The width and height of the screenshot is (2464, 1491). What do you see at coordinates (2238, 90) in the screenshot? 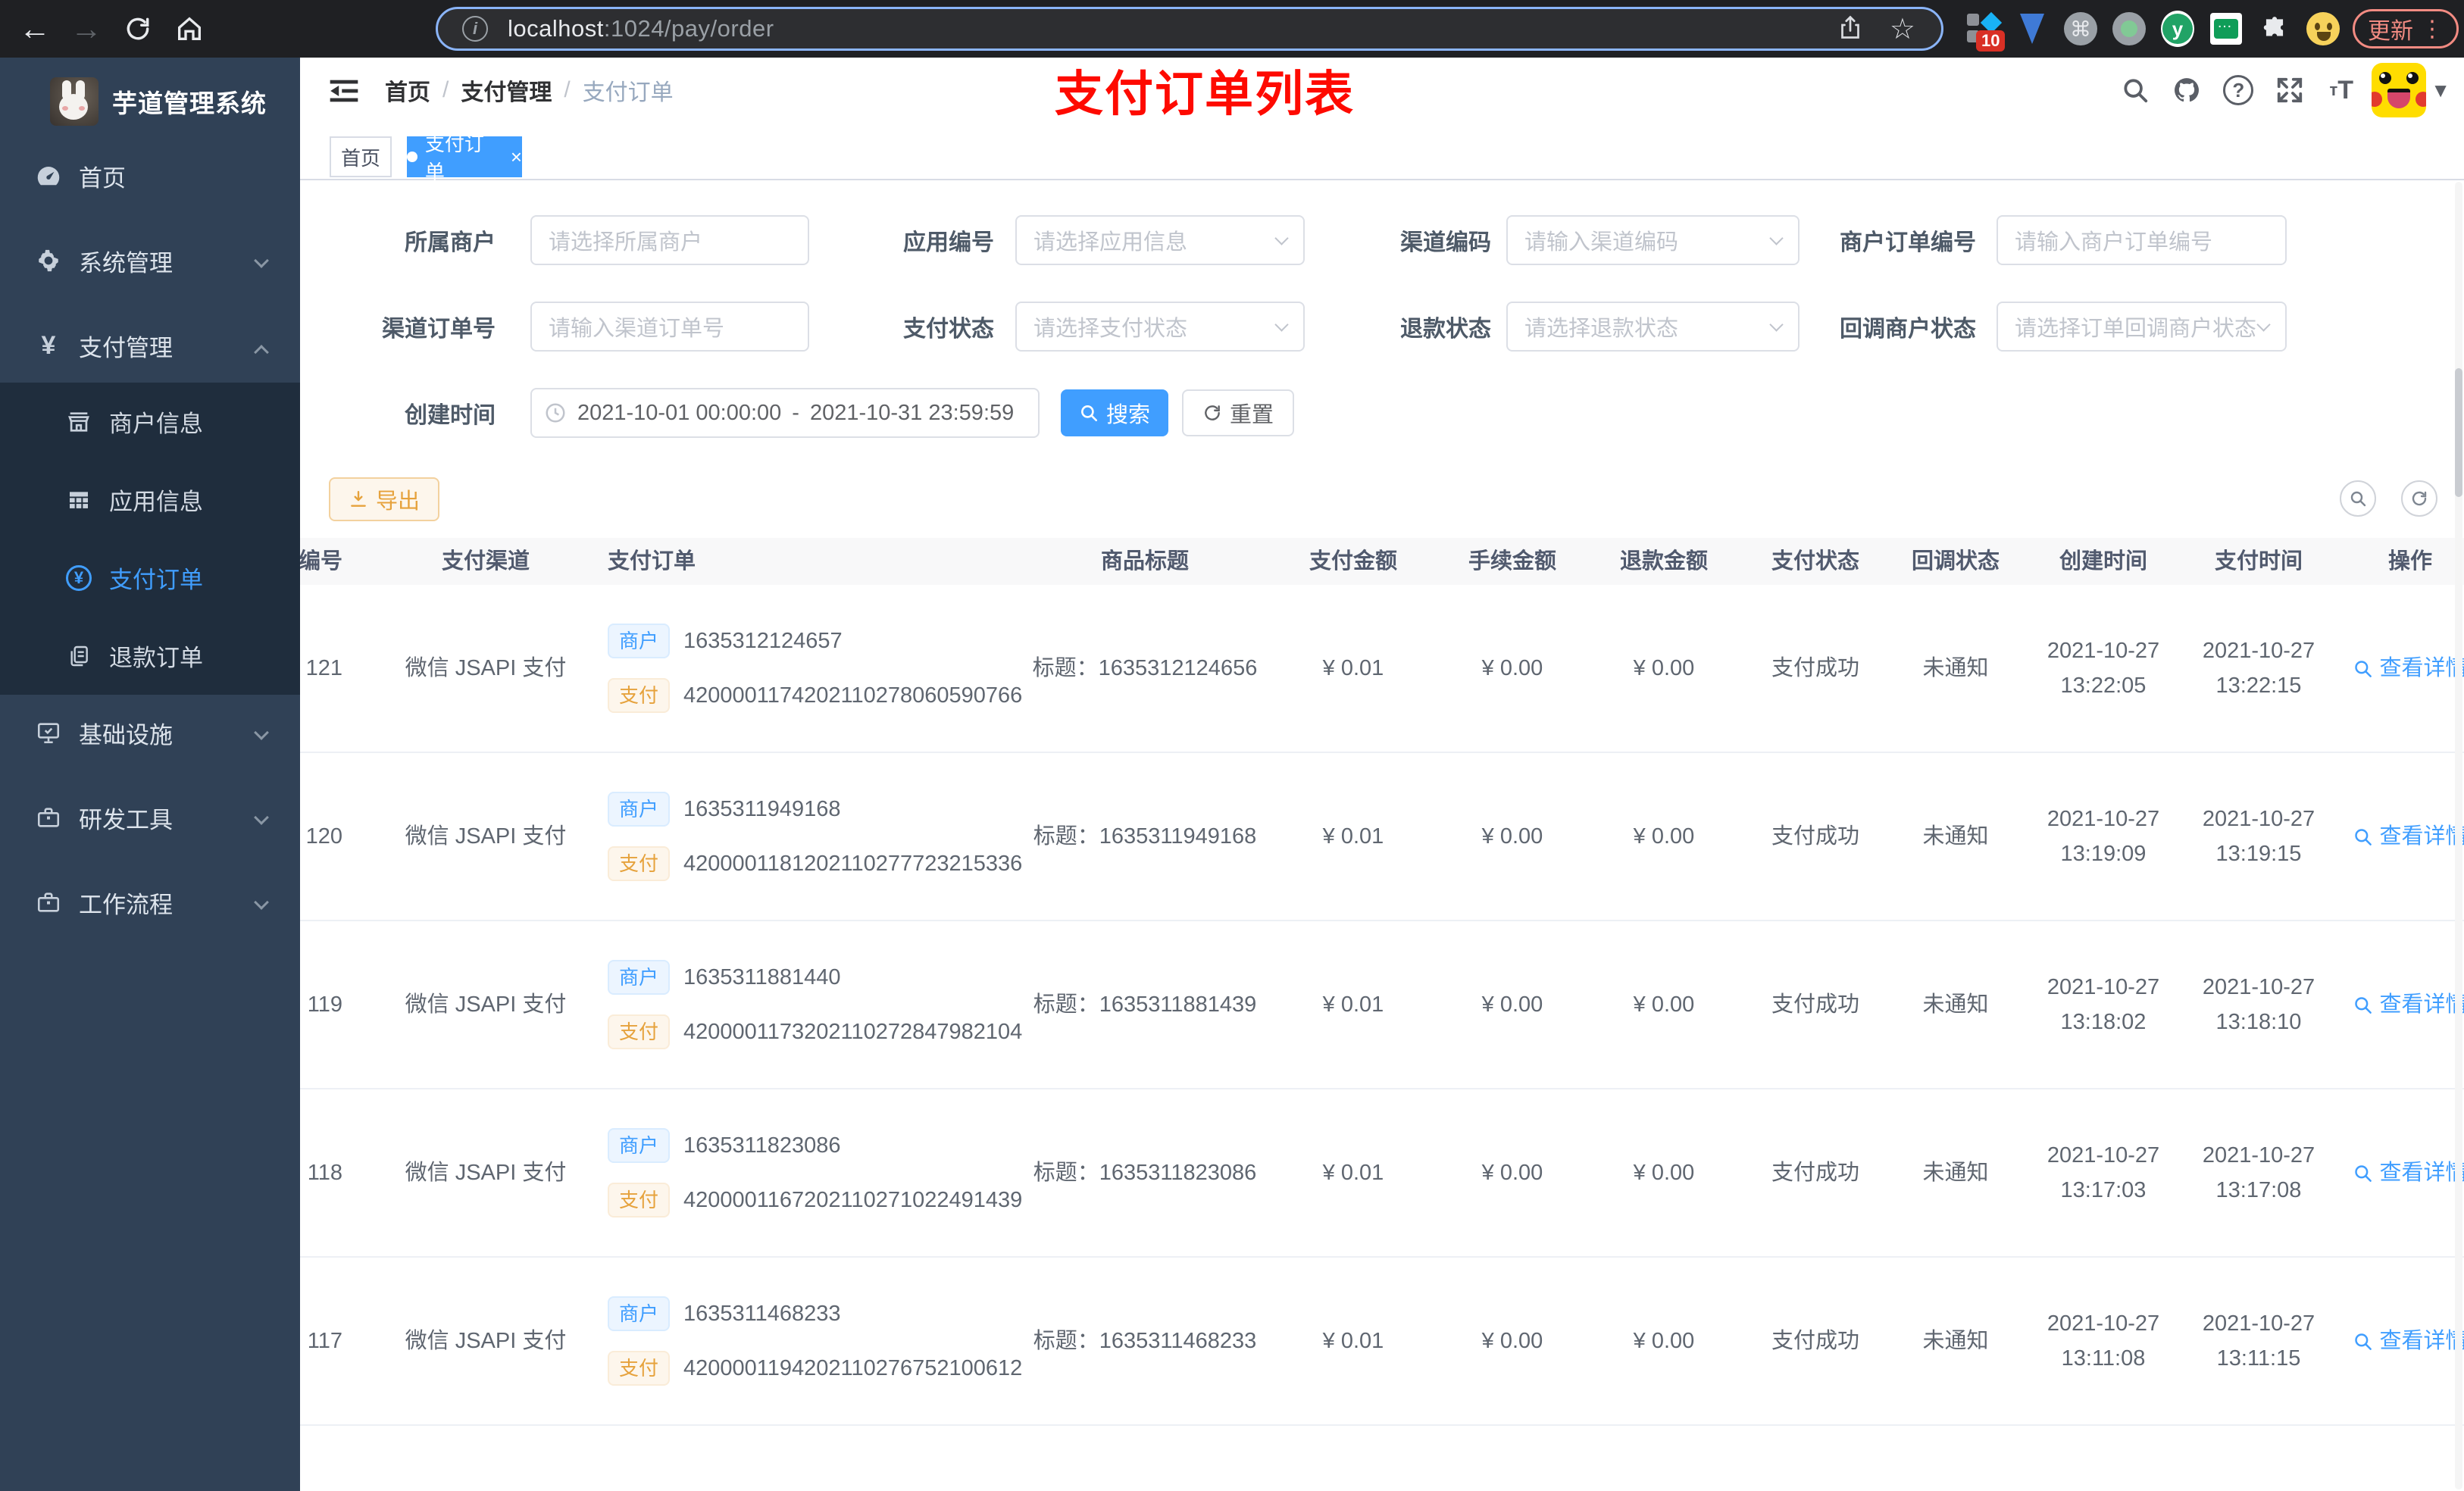
I see `help-icon: ?` at bounding box center [2238, 90].